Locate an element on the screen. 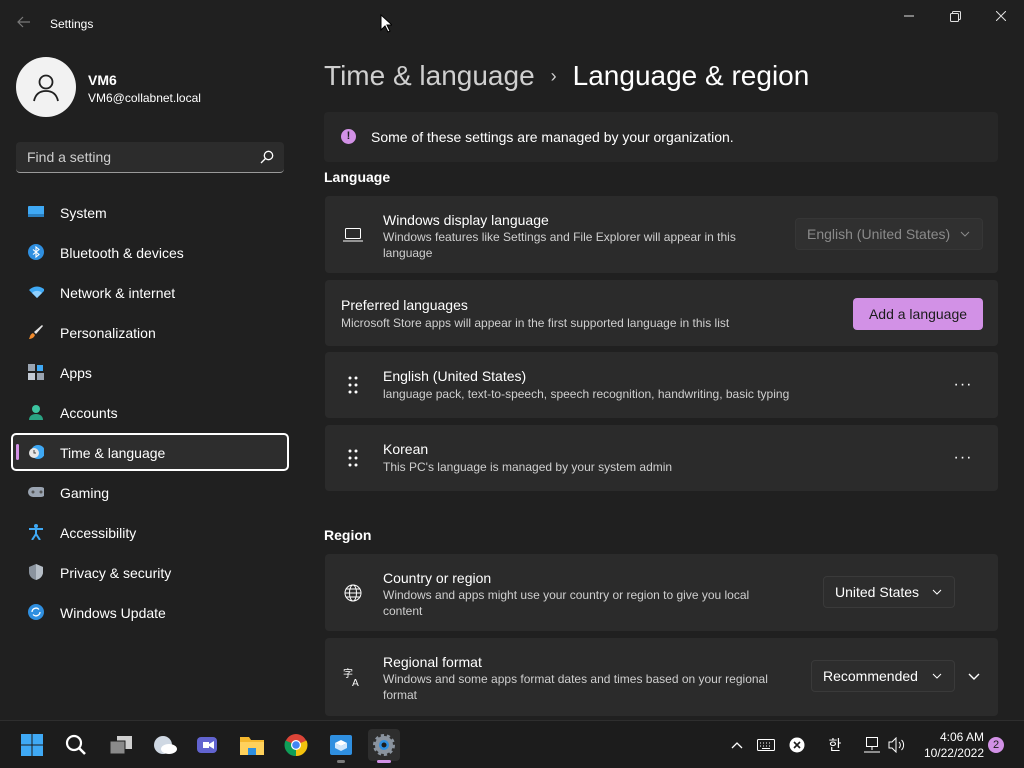 Image resolution: width=1024 pixels, height=768 pixels. file-explorer-icon is located at coordinates (252, 746).